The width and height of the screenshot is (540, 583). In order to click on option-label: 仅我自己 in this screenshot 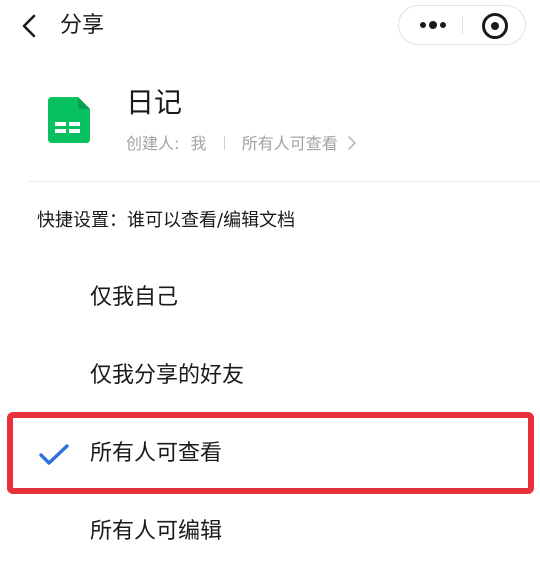, I will do `click(134, 297)`.